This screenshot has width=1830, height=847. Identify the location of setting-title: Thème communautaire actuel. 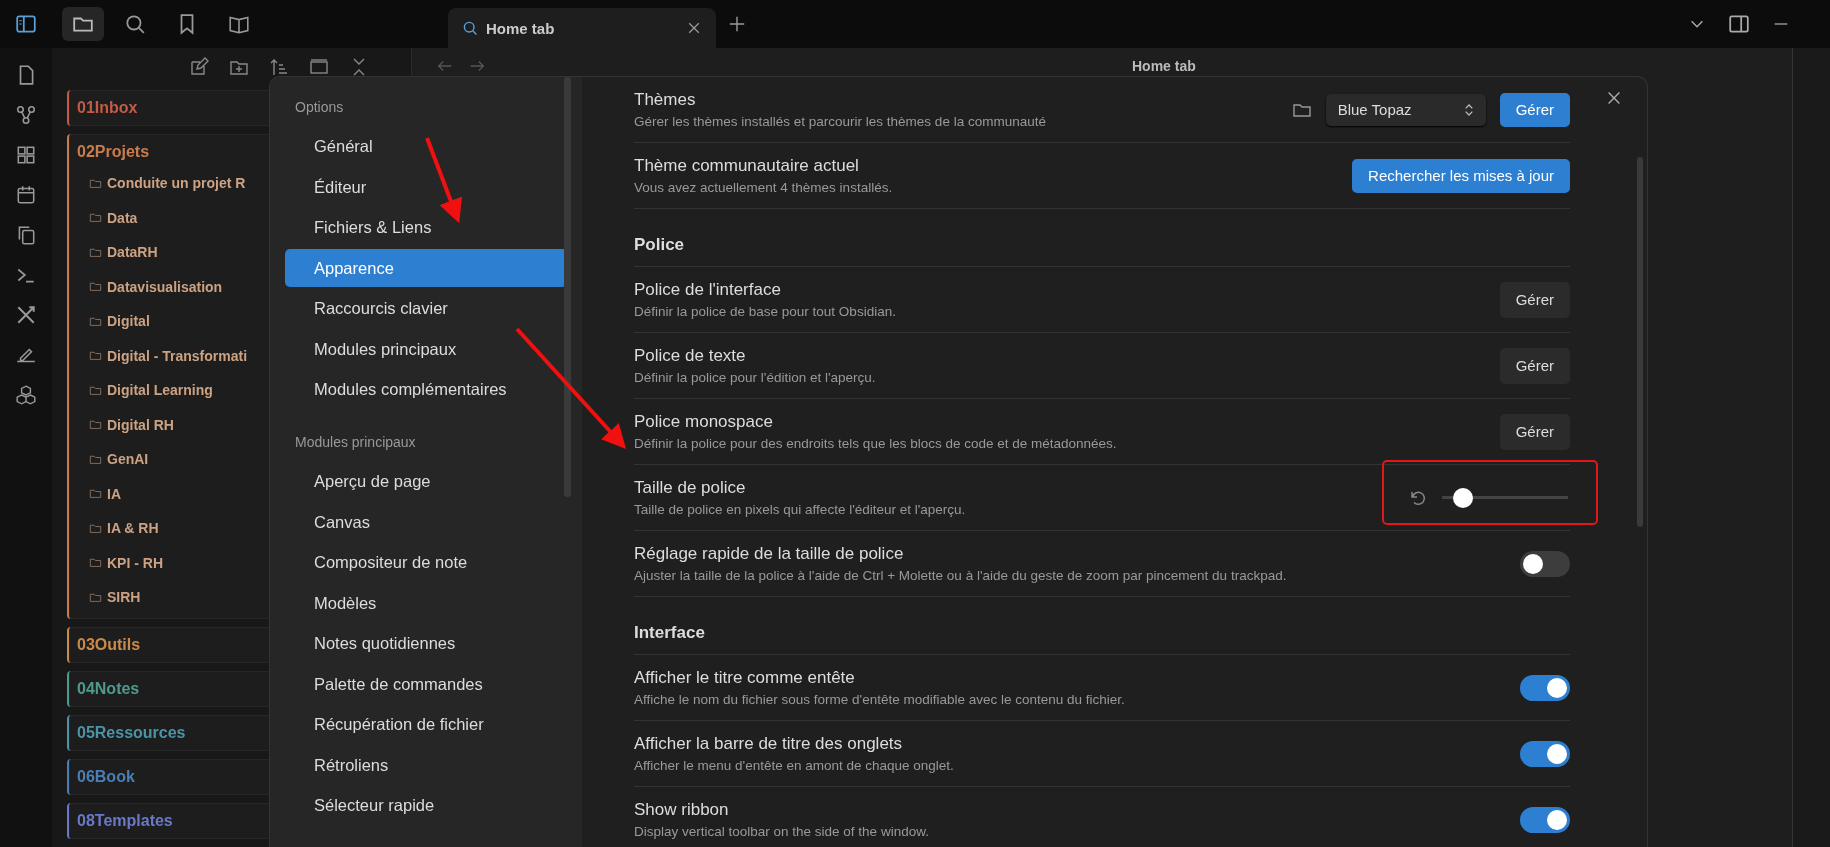
(747, 166).